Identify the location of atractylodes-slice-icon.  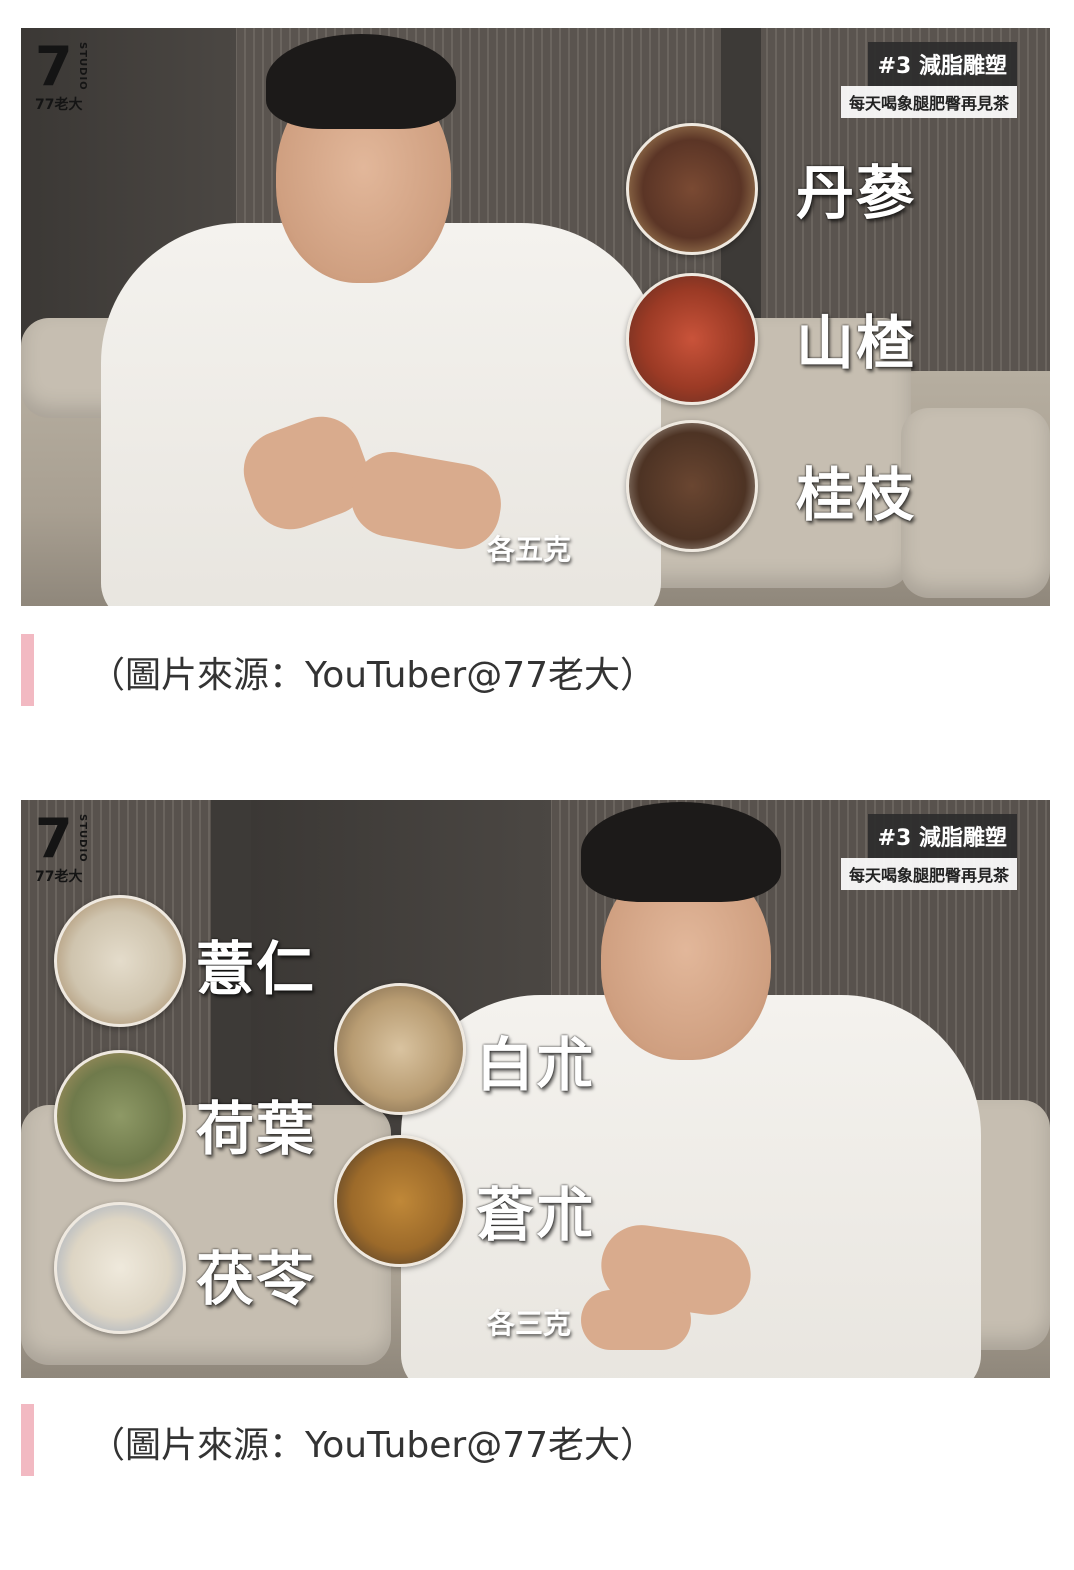
(400, 1049).